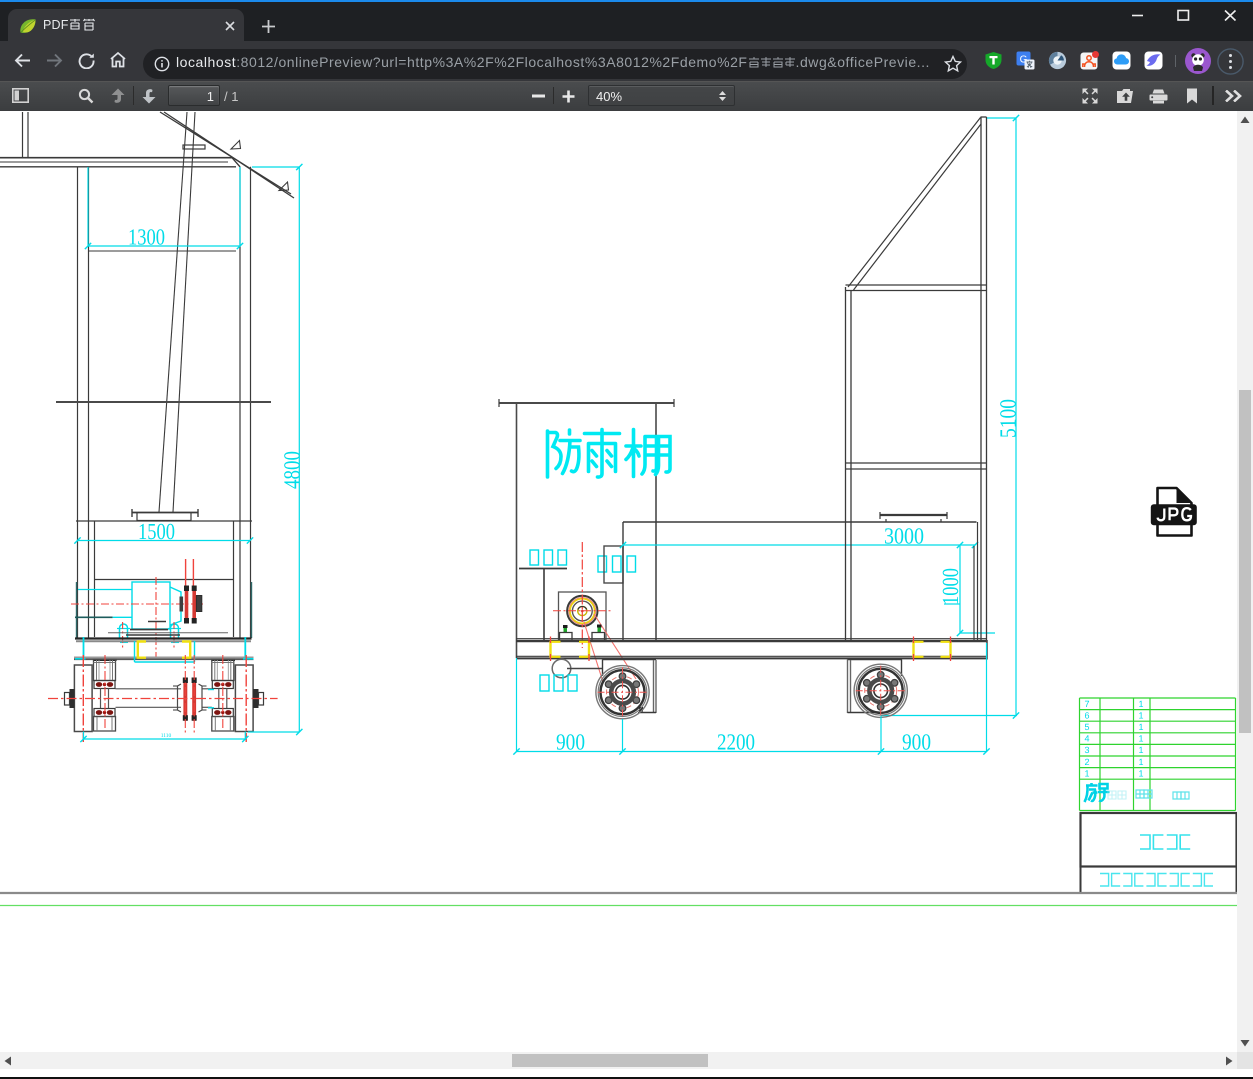  Describe the element at coordinates (1007, 418) in the screenshot. I see `svg-text: 5100` at that location.